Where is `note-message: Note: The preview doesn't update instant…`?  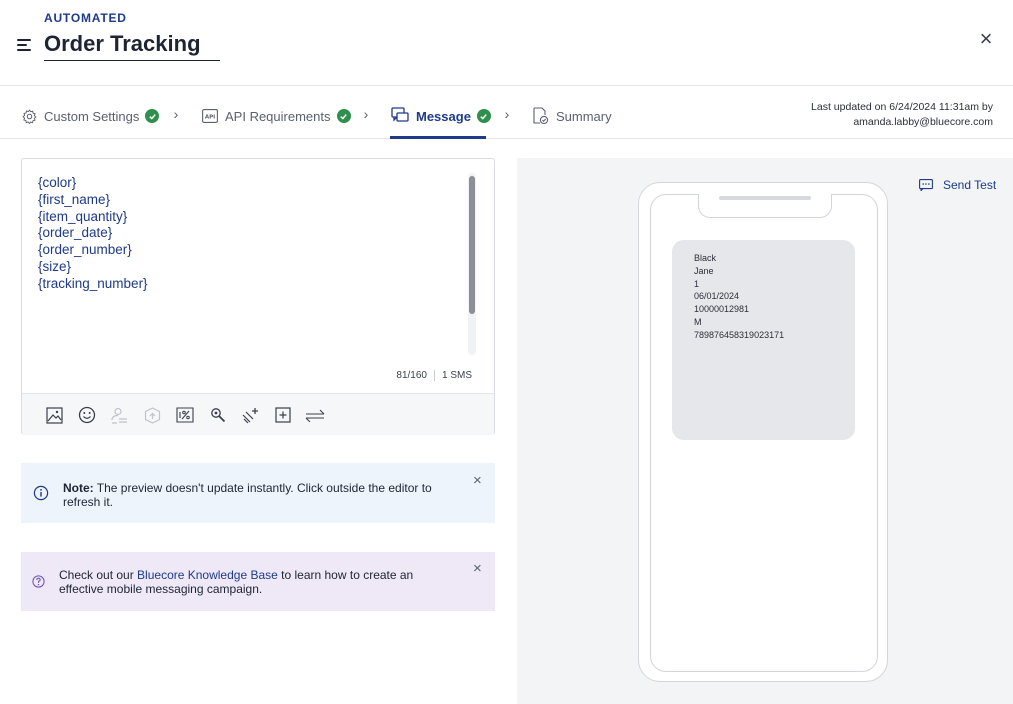
note-message: Note: The preview doesn't update instant… is located at coordinates (247, 495).